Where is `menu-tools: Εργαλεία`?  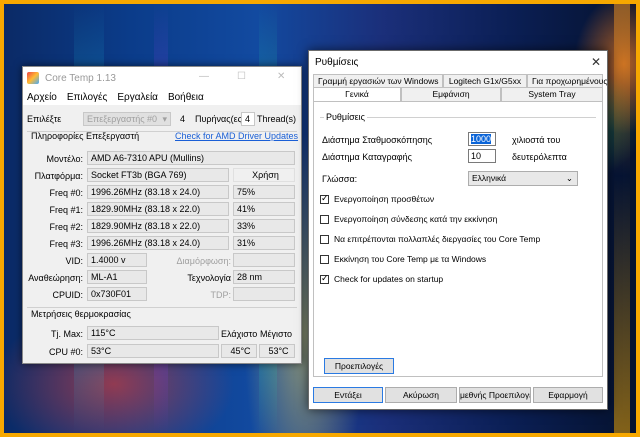 menu-tools: Εργαλεία is located at coordinates (137, 97).